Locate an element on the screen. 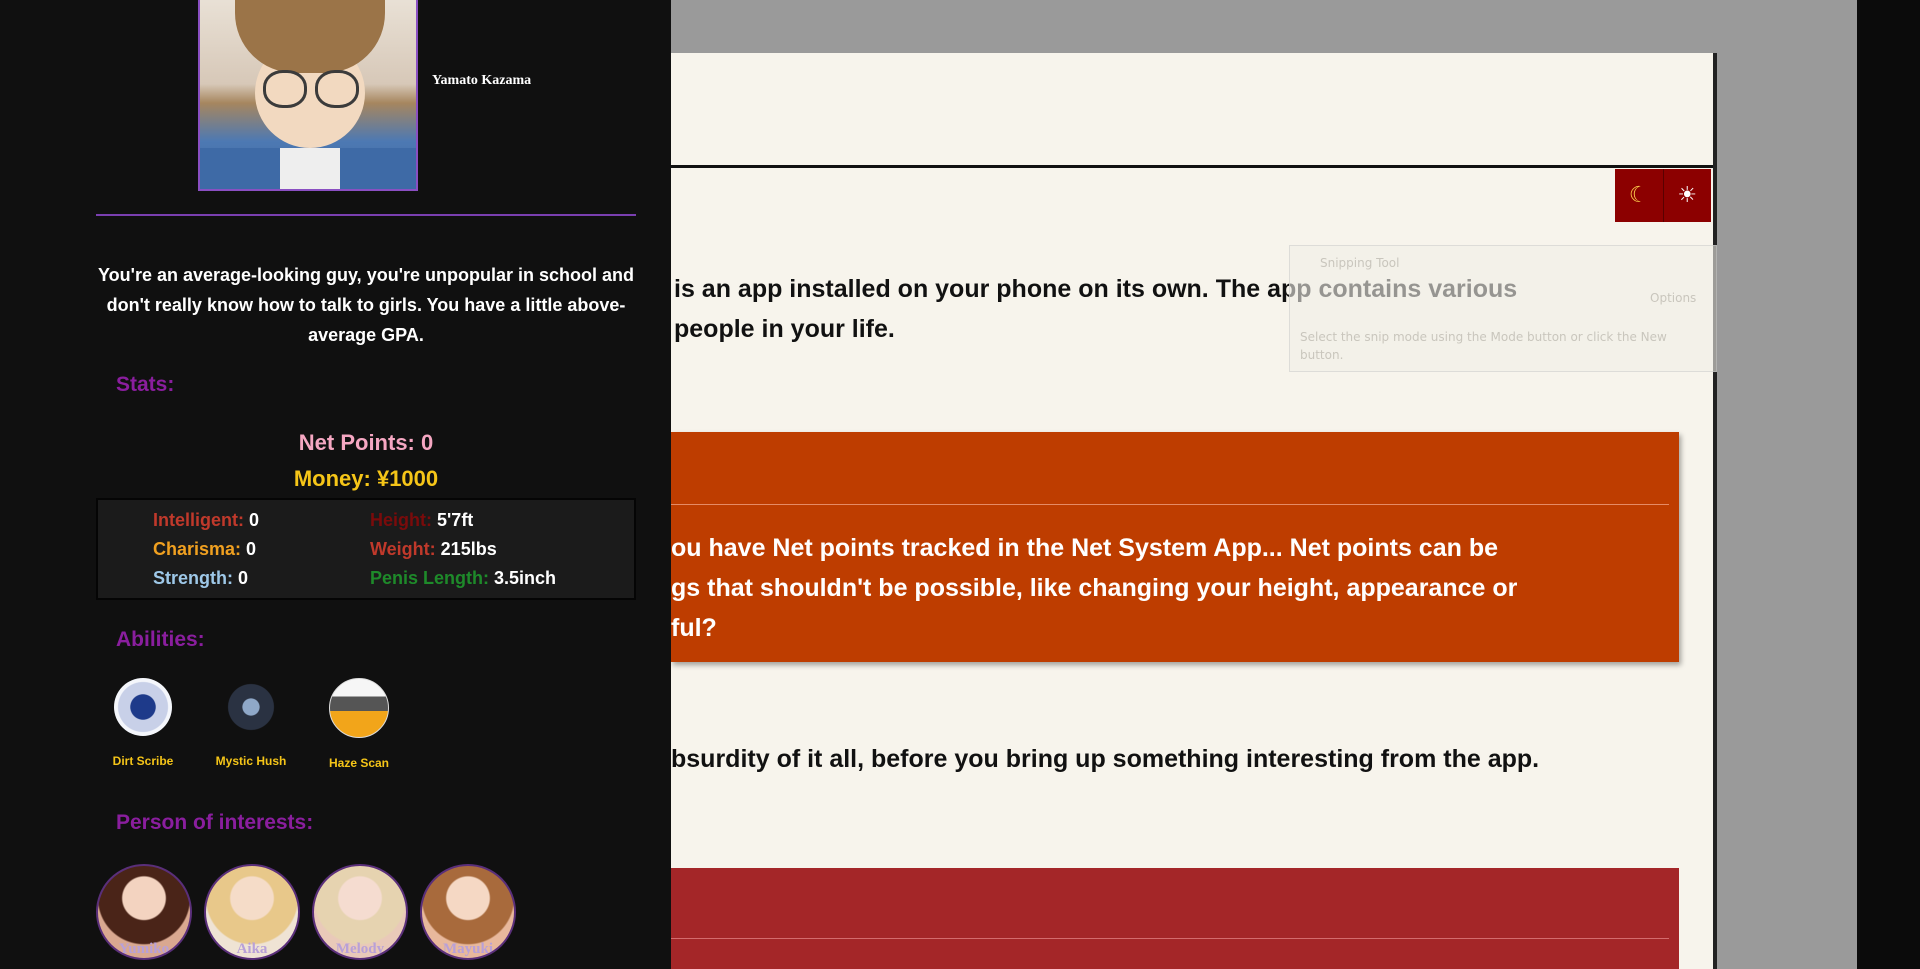  stat-label: Weight: is located at coordinates (403, 549).